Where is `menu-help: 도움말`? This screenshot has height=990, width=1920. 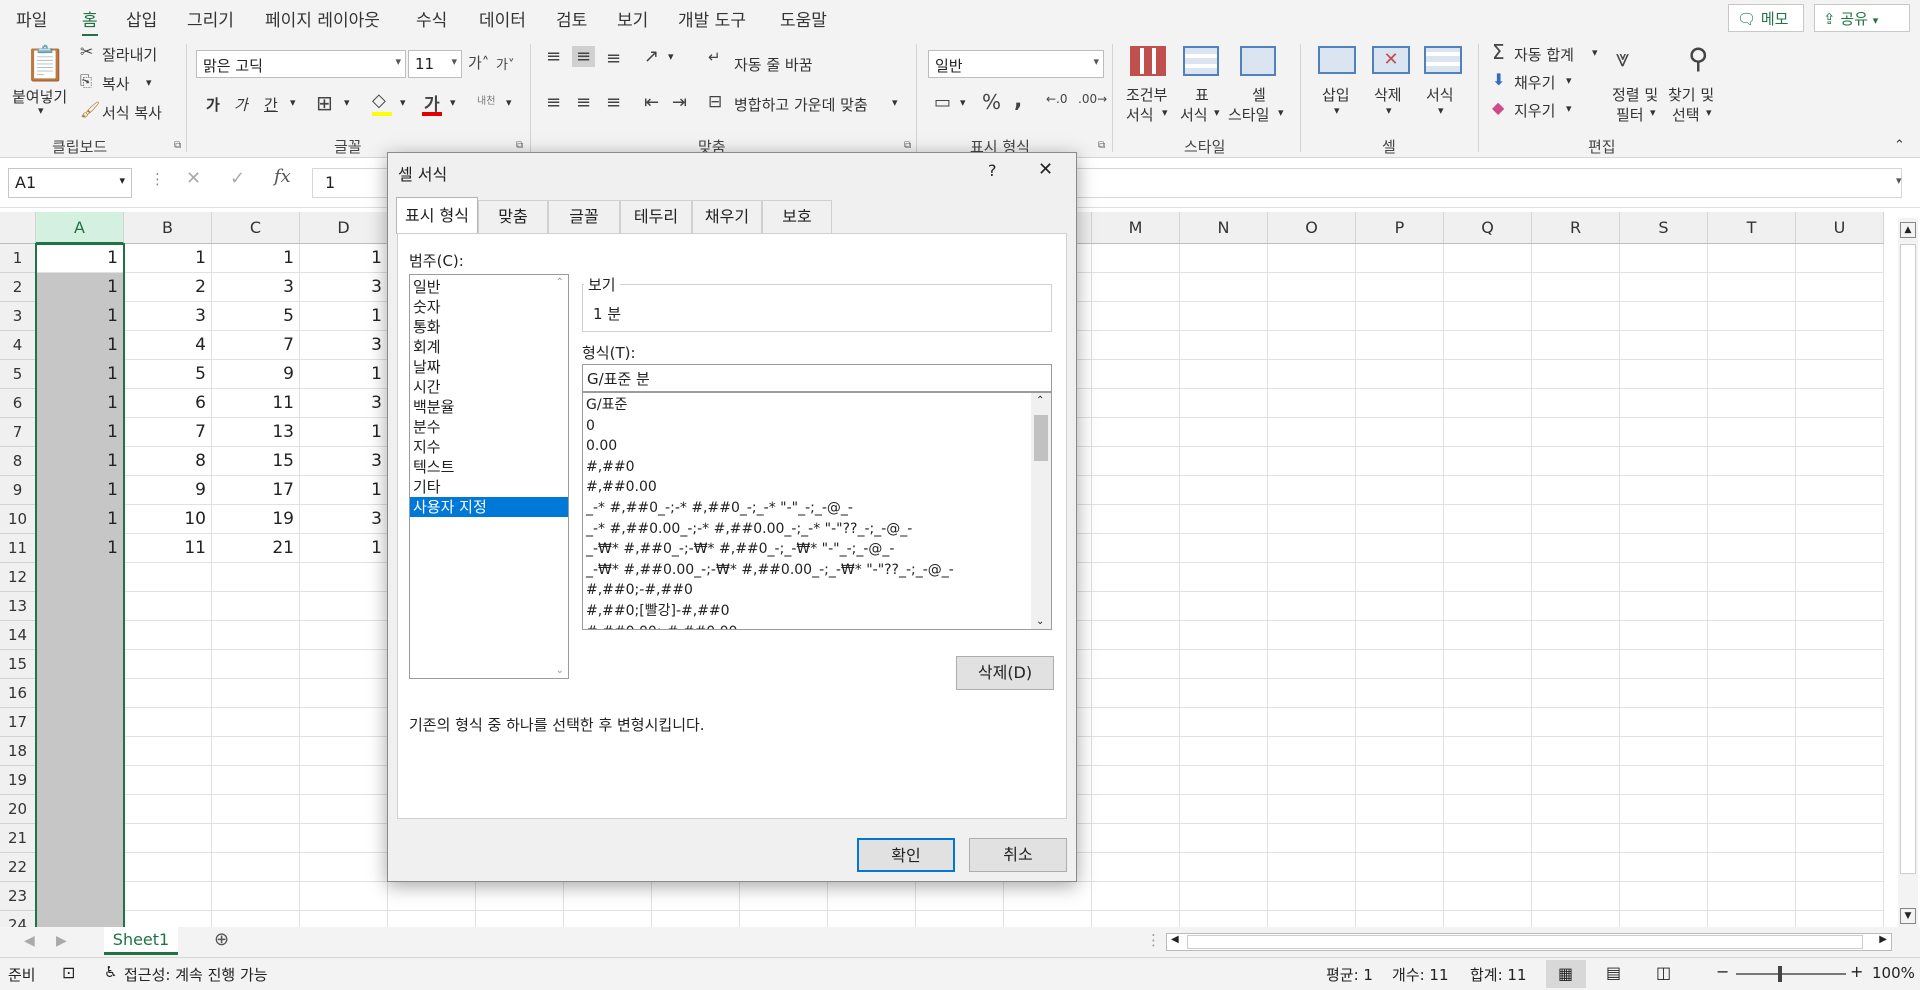
menu-help: 도움말 is located at coordinates (803, 18).